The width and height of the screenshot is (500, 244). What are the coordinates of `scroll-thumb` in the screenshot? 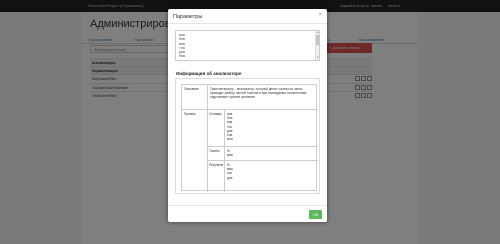 It's located at (317, 40).